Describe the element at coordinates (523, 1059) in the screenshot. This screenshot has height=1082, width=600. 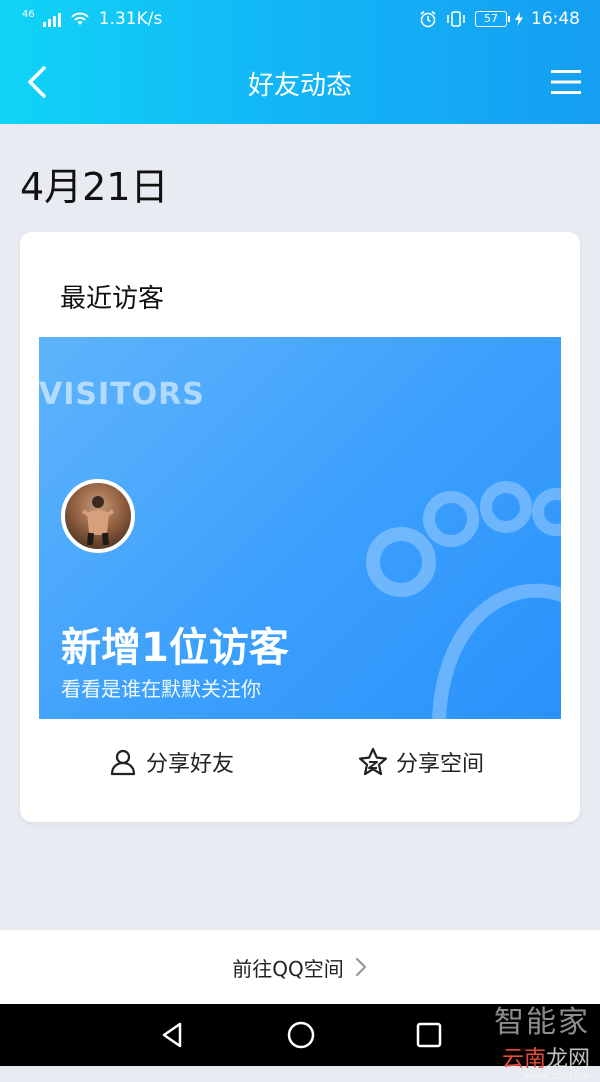
I see `watermark-red-text: 云南` at that location.